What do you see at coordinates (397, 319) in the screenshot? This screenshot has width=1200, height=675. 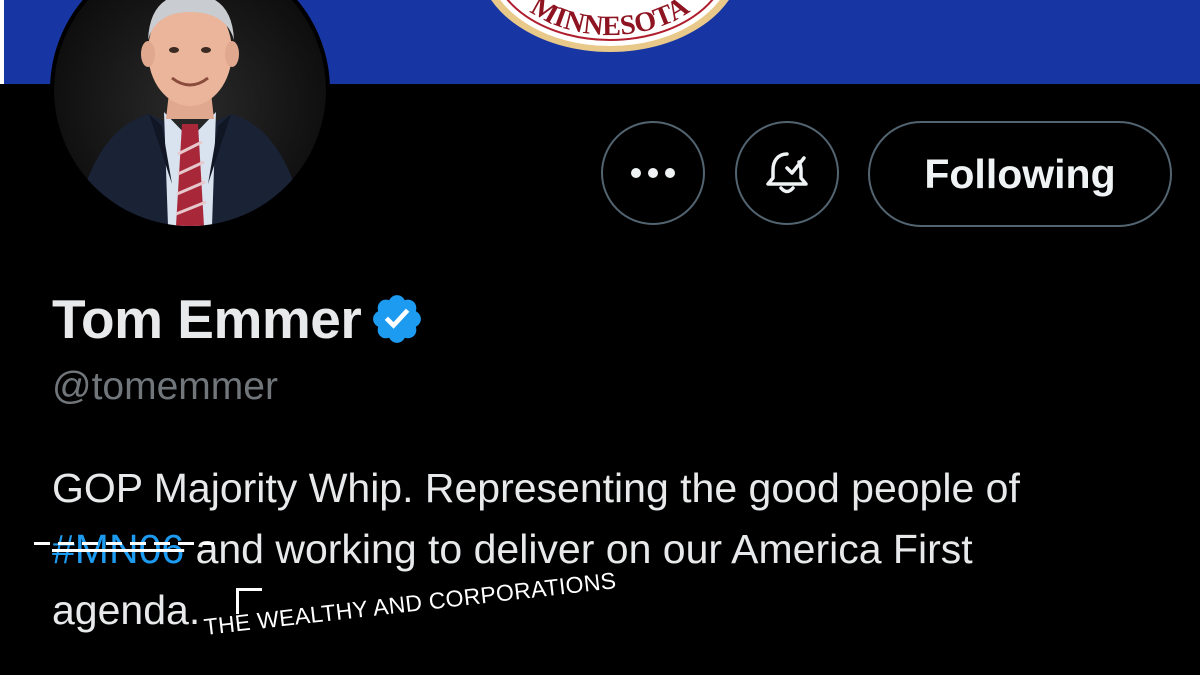 I see `verified-badge-icon` at bounding box center [397, 319].